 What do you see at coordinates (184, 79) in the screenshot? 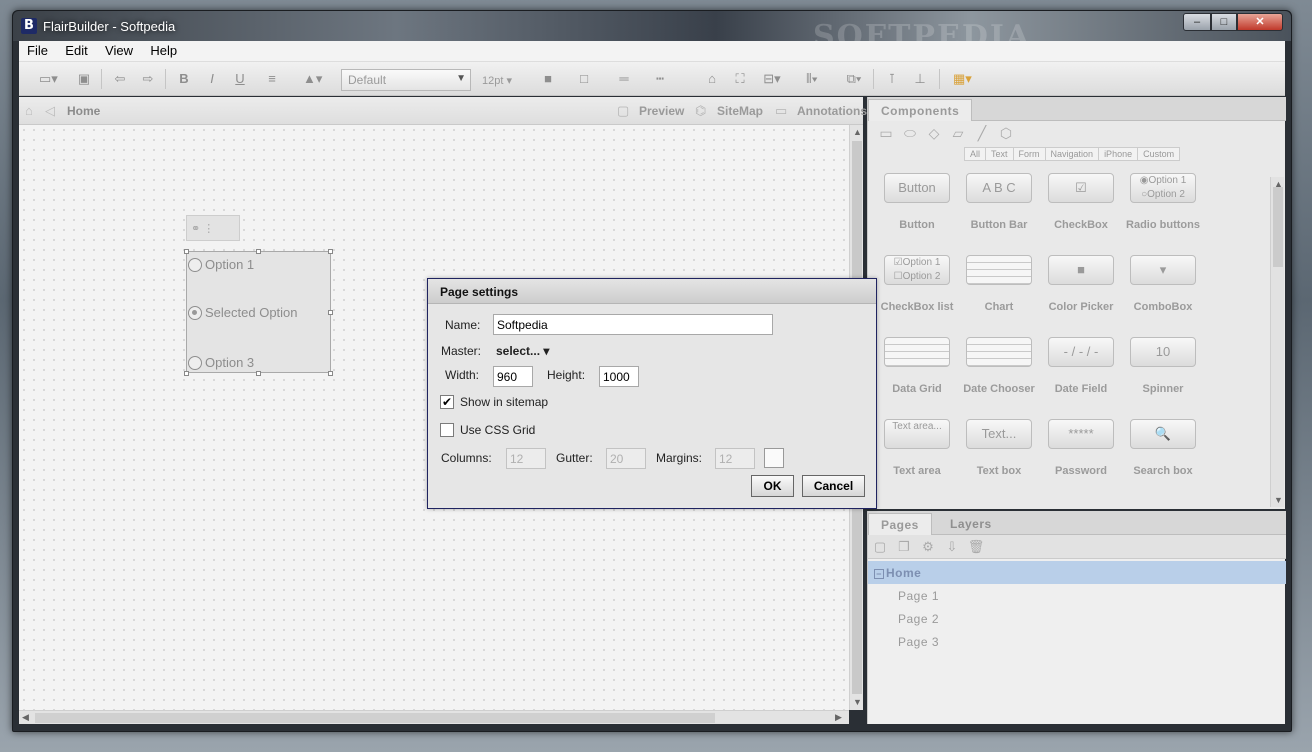
I see `bold-icon: B` at bounding box center [184, 79].